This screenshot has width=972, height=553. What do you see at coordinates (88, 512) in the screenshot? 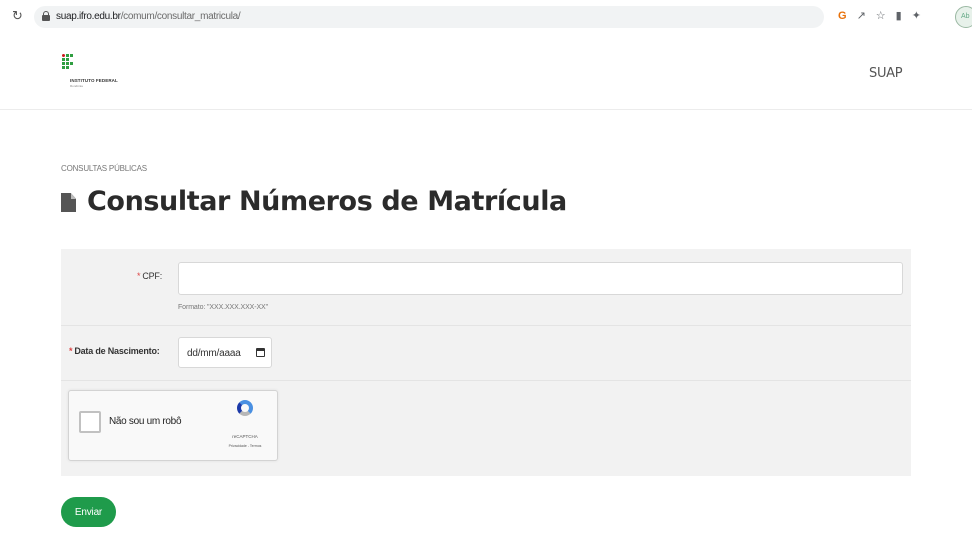
I see `submit-button: Enviar` at bounding box center [88, 512].